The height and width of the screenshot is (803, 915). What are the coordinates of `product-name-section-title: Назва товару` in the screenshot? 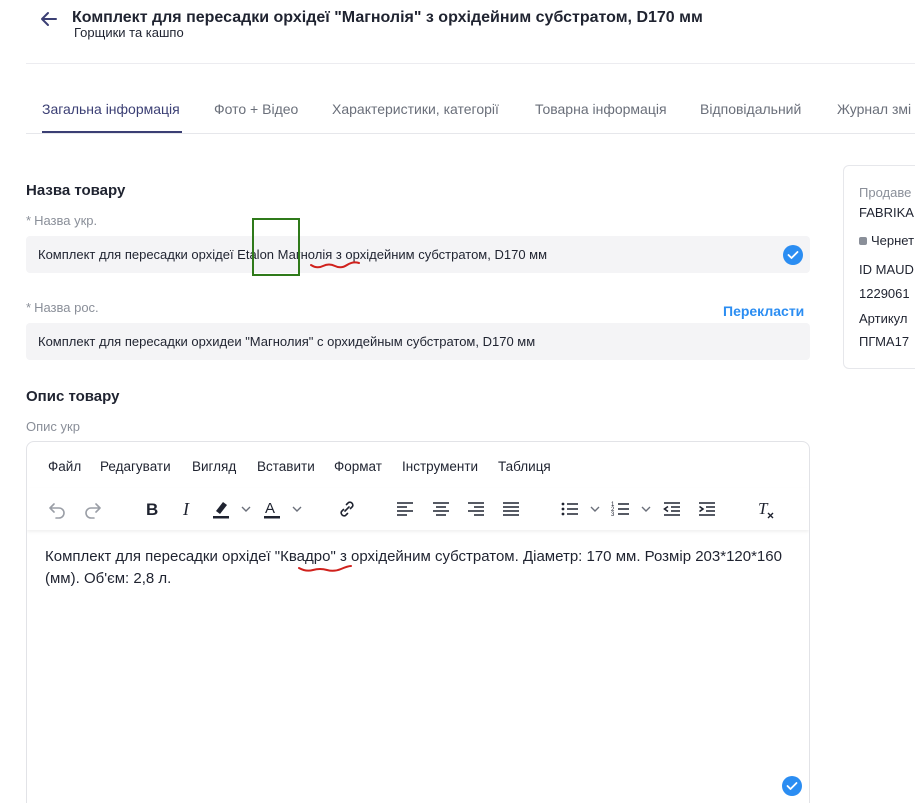 It's located at (76, 190).